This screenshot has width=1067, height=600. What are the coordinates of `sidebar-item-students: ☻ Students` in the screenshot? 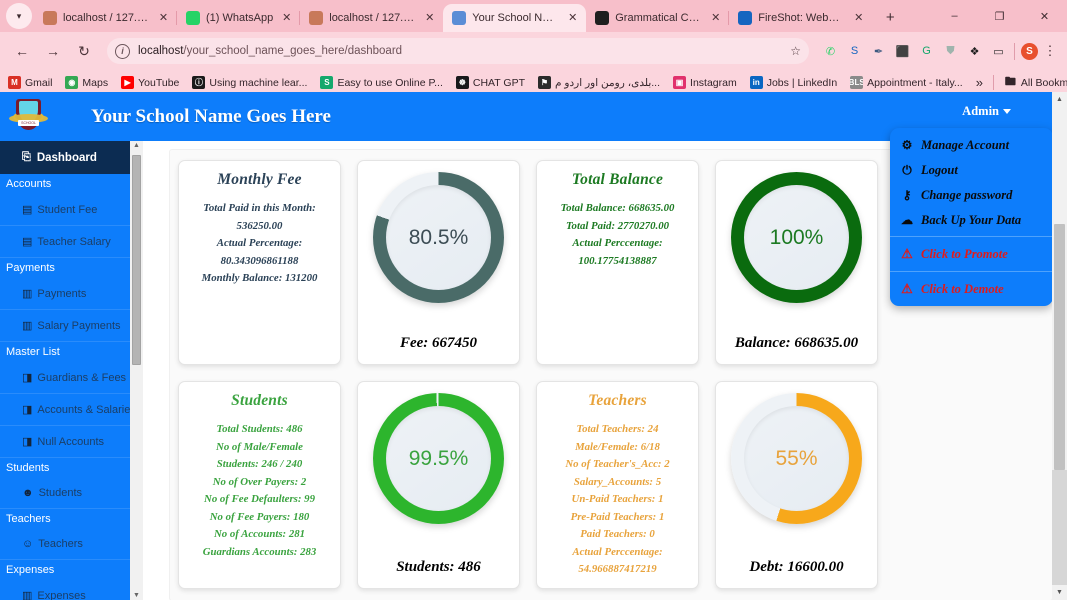 It's located at (71, 493).